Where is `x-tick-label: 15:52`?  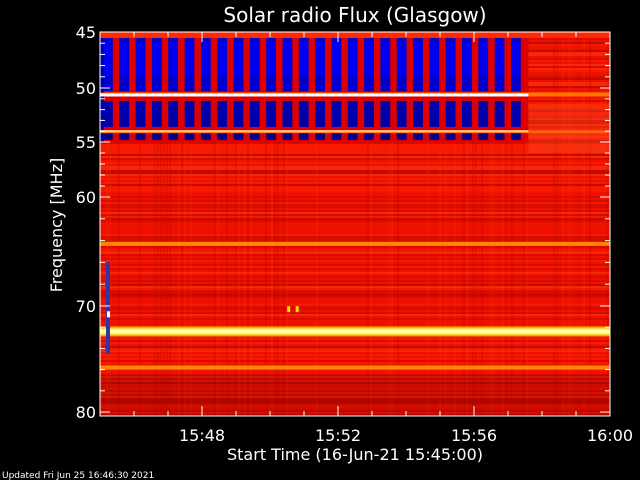 x-tick-label: 15:52 is located at coordinates (338, 435).